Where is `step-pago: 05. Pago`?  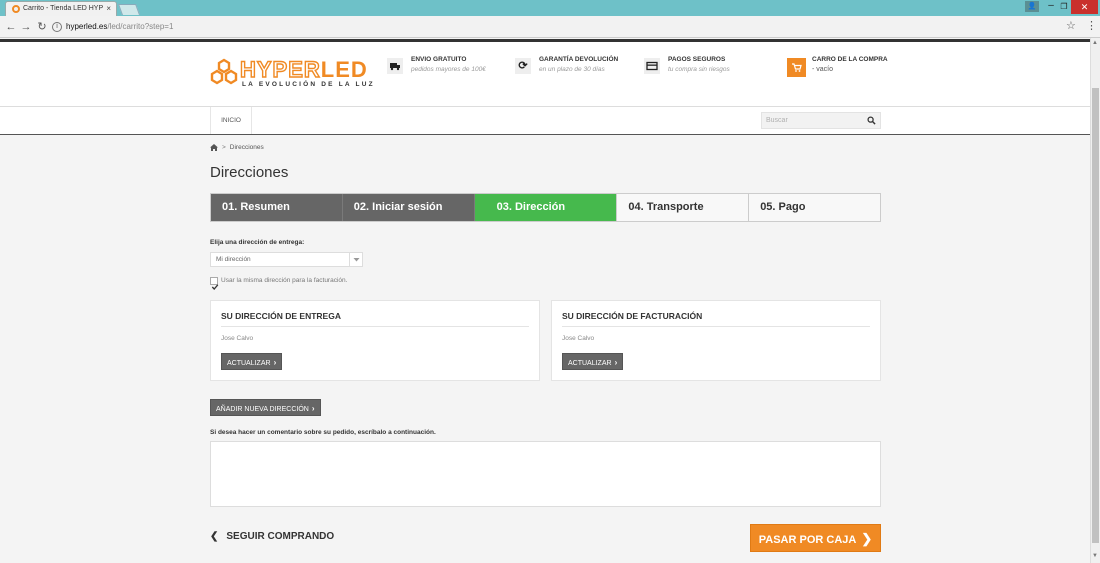
step-pago: 05. Pago is located at coordinates (814, 207).